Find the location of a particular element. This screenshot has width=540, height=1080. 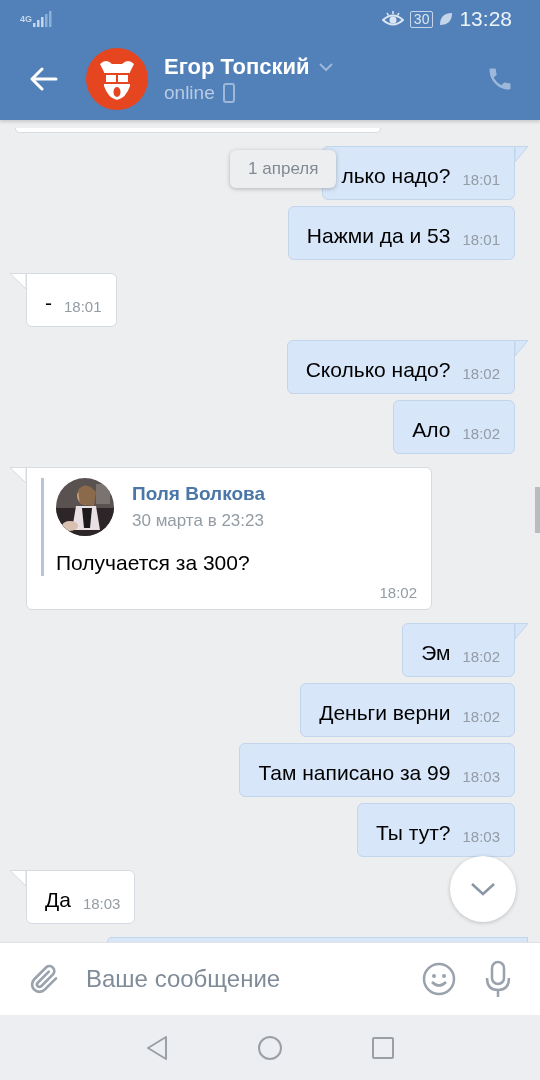

message-text: - is located at coordinates (48, 303).